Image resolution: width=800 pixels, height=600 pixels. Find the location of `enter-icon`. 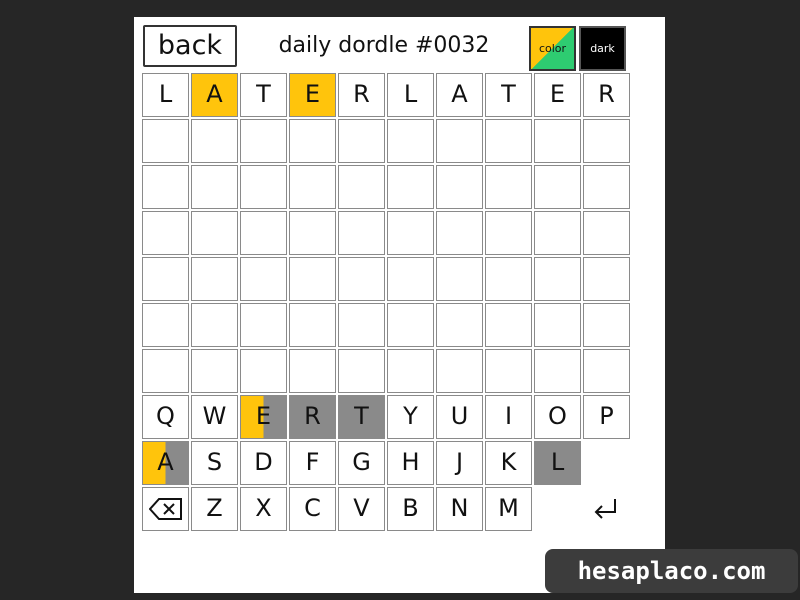

enter-icon is located at coordinates (605, 509).